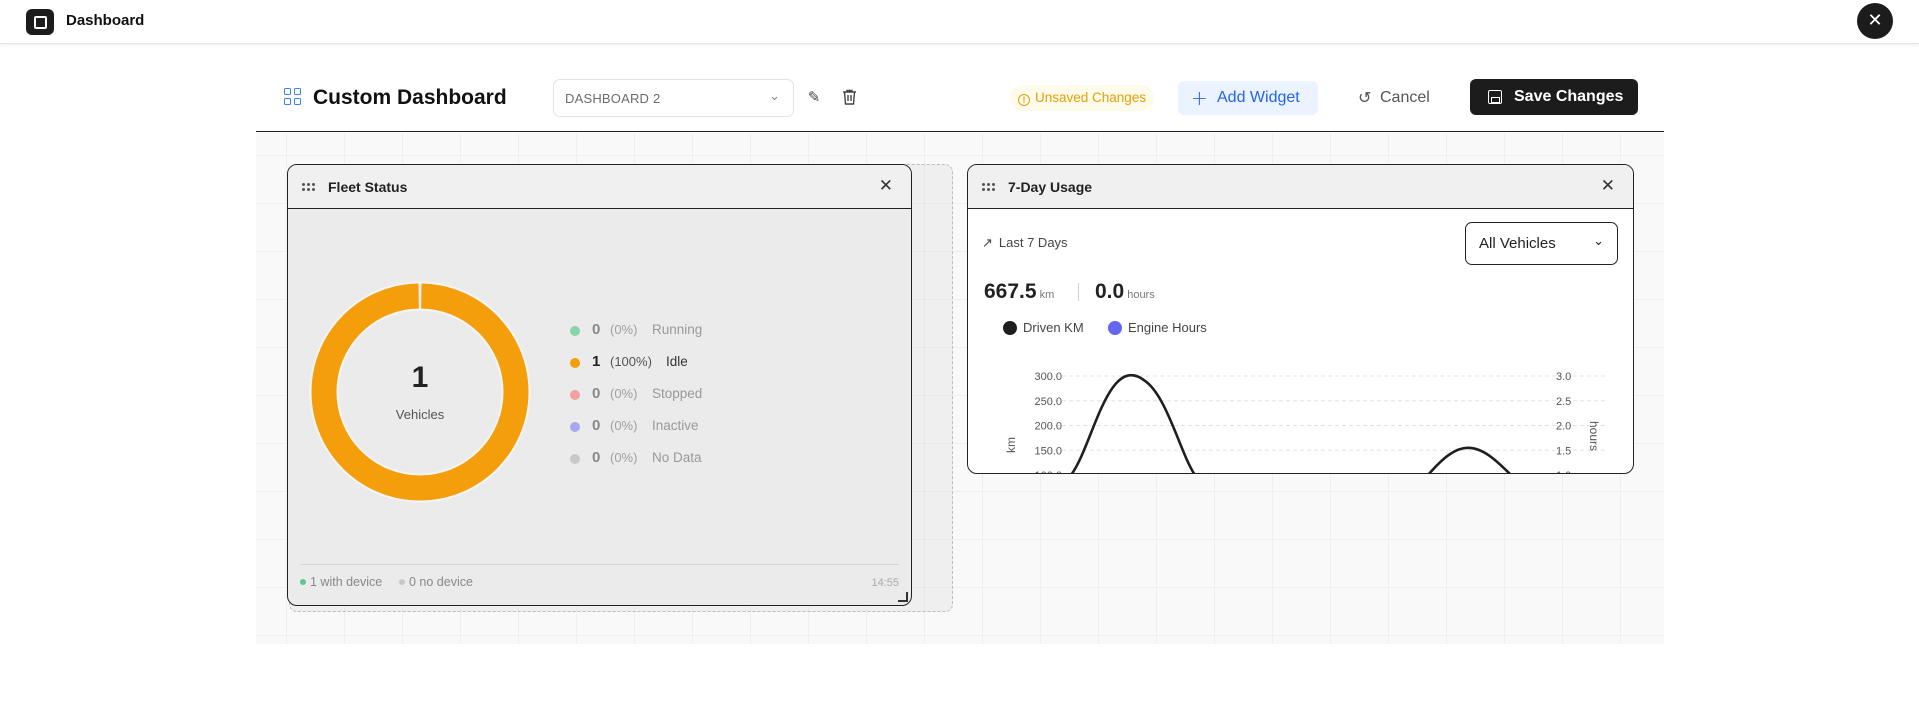  Describe the element at coordinates (903, 597) in the screenshot. I see `resize-handle-icon` at that location.